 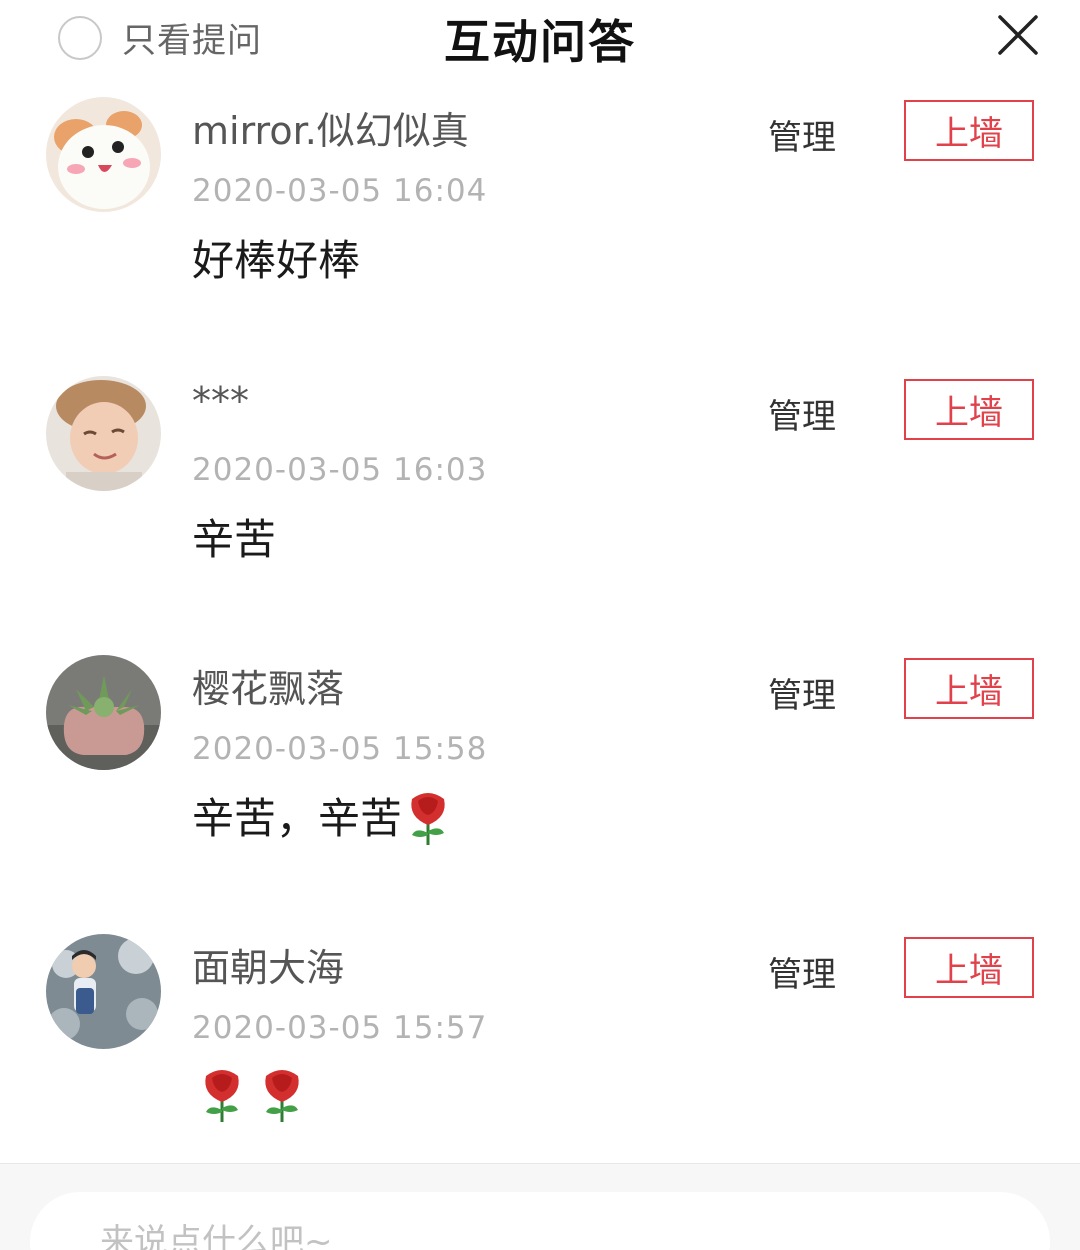 I want to click on comment-timestamp: 2020-03-05 15:57, so click(x=340, y=1028).